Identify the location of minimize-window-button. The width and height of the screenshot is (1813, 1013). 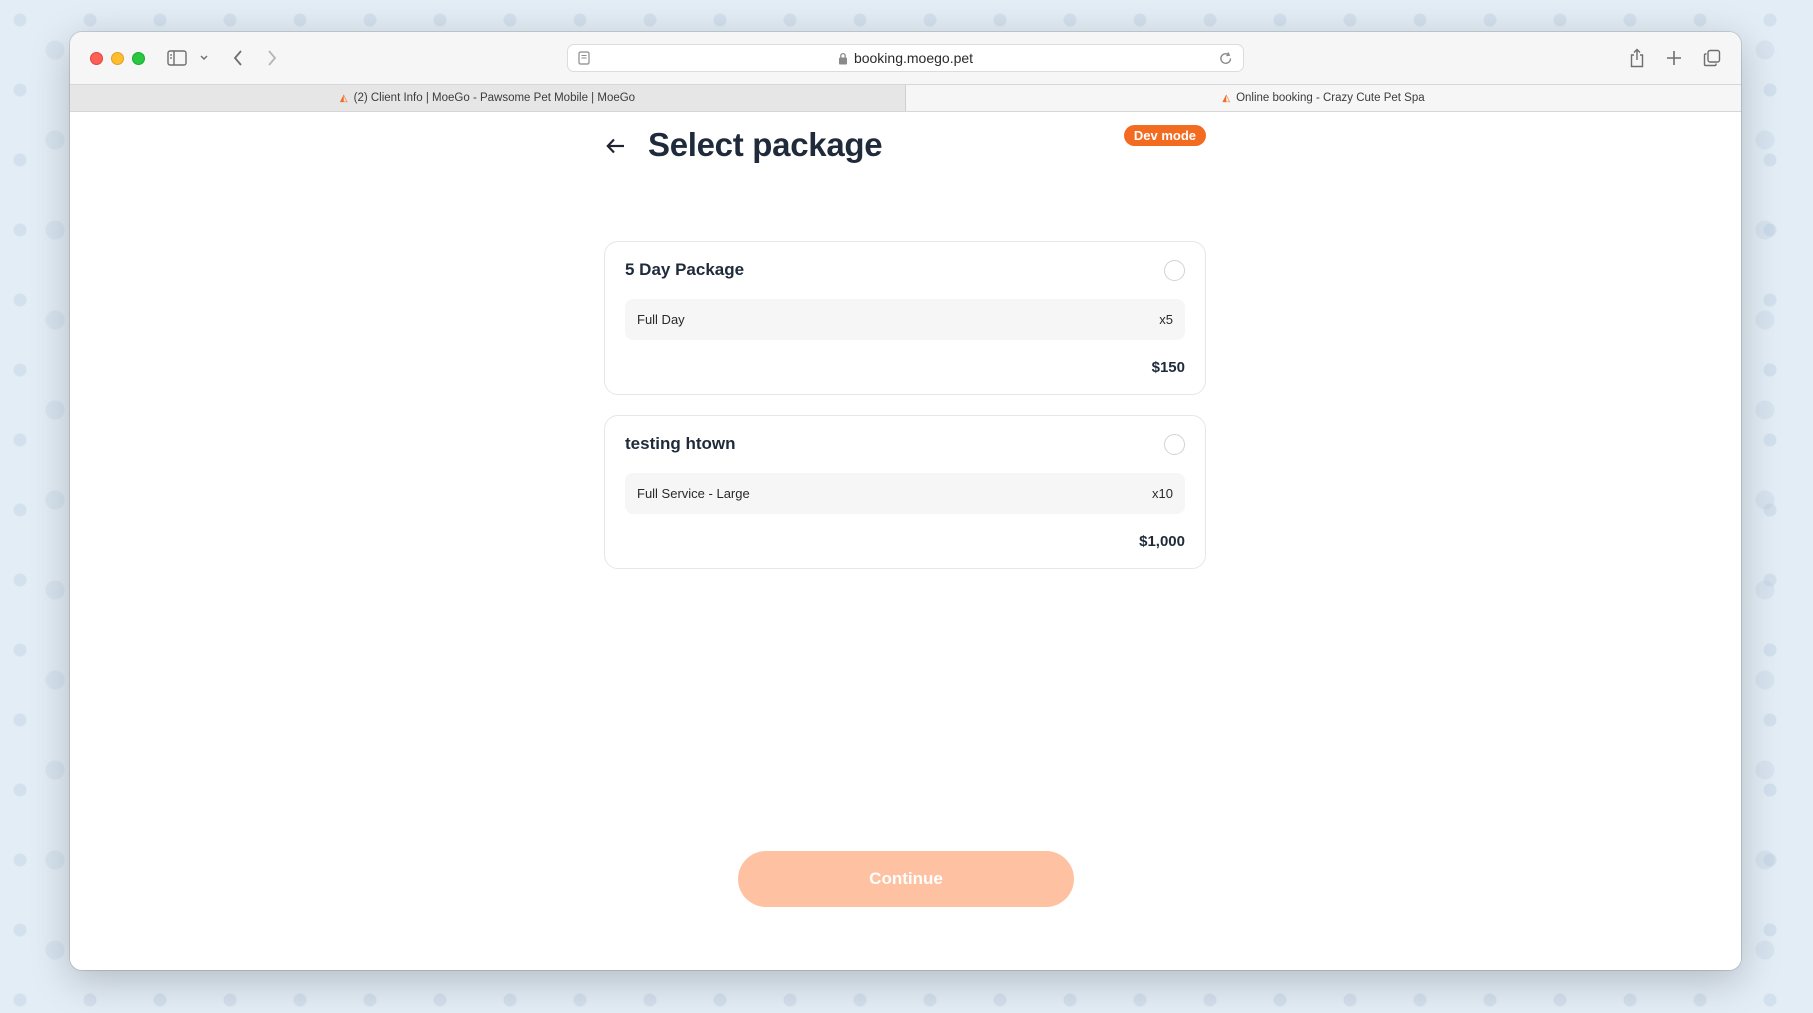
(117, 58).